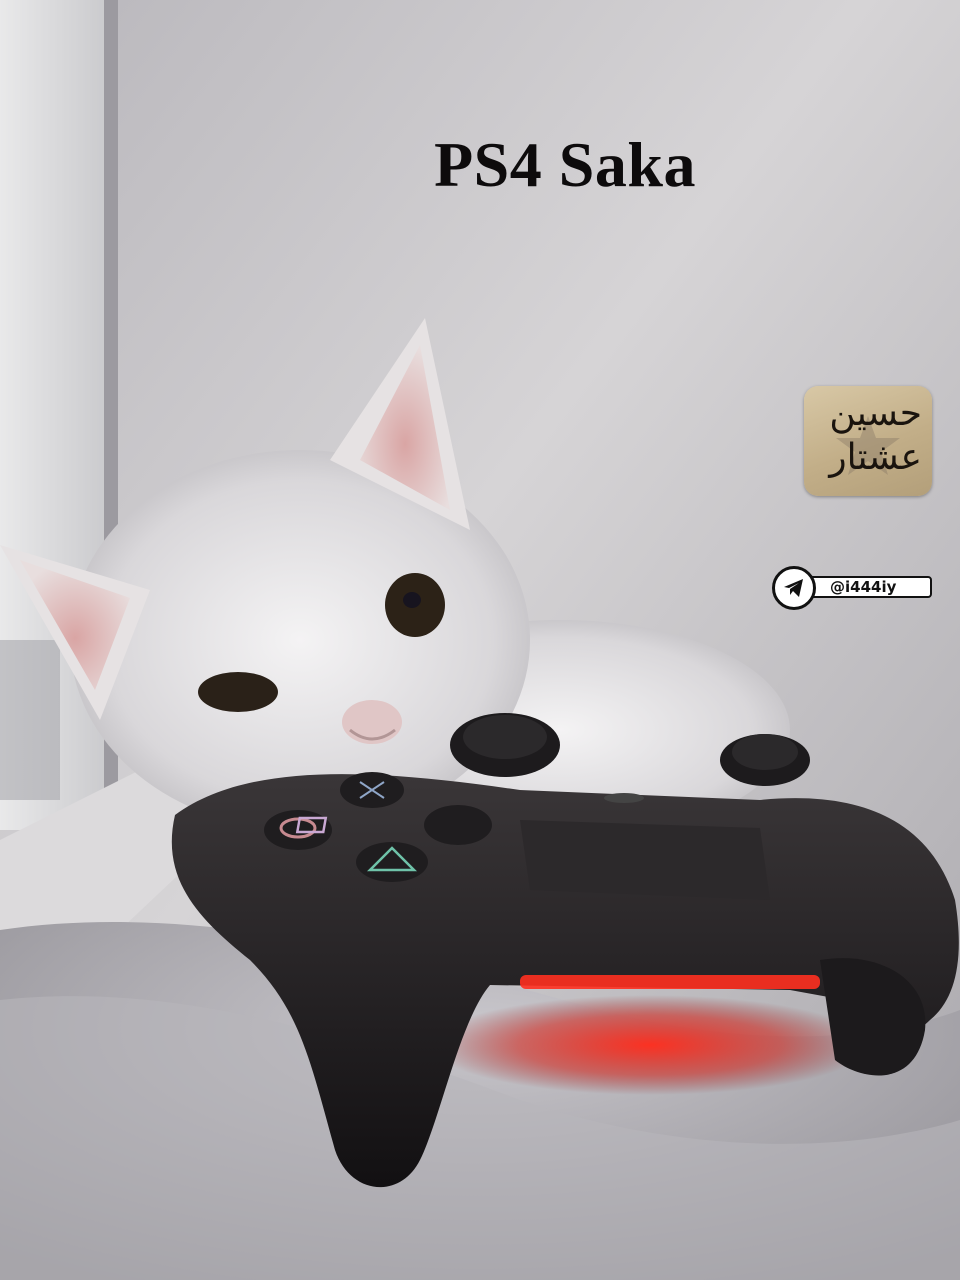  I want to click on logo-badge: حسين عشتار, so click(868, 441).